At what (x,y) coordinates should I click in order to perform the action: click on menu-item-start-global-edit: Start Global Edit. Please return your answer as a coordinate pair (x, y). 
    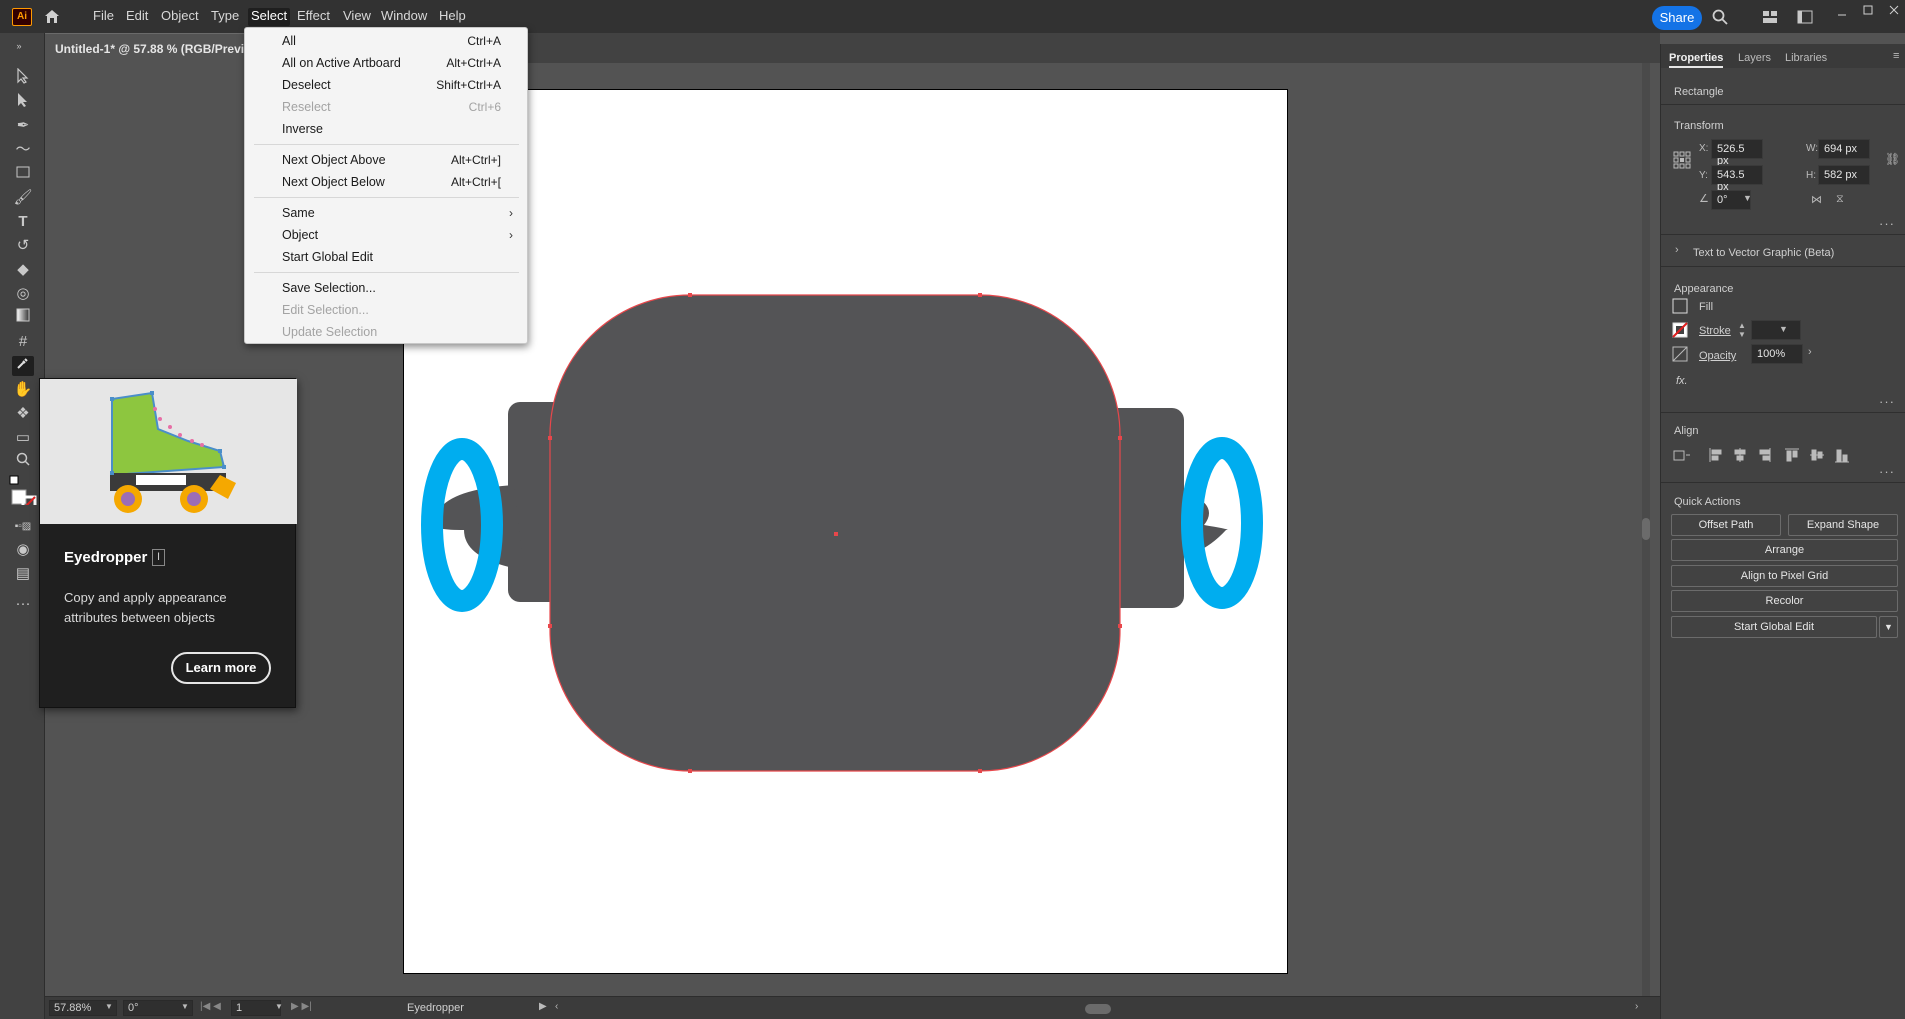
    Looking at the image, I should click on (327, 257).